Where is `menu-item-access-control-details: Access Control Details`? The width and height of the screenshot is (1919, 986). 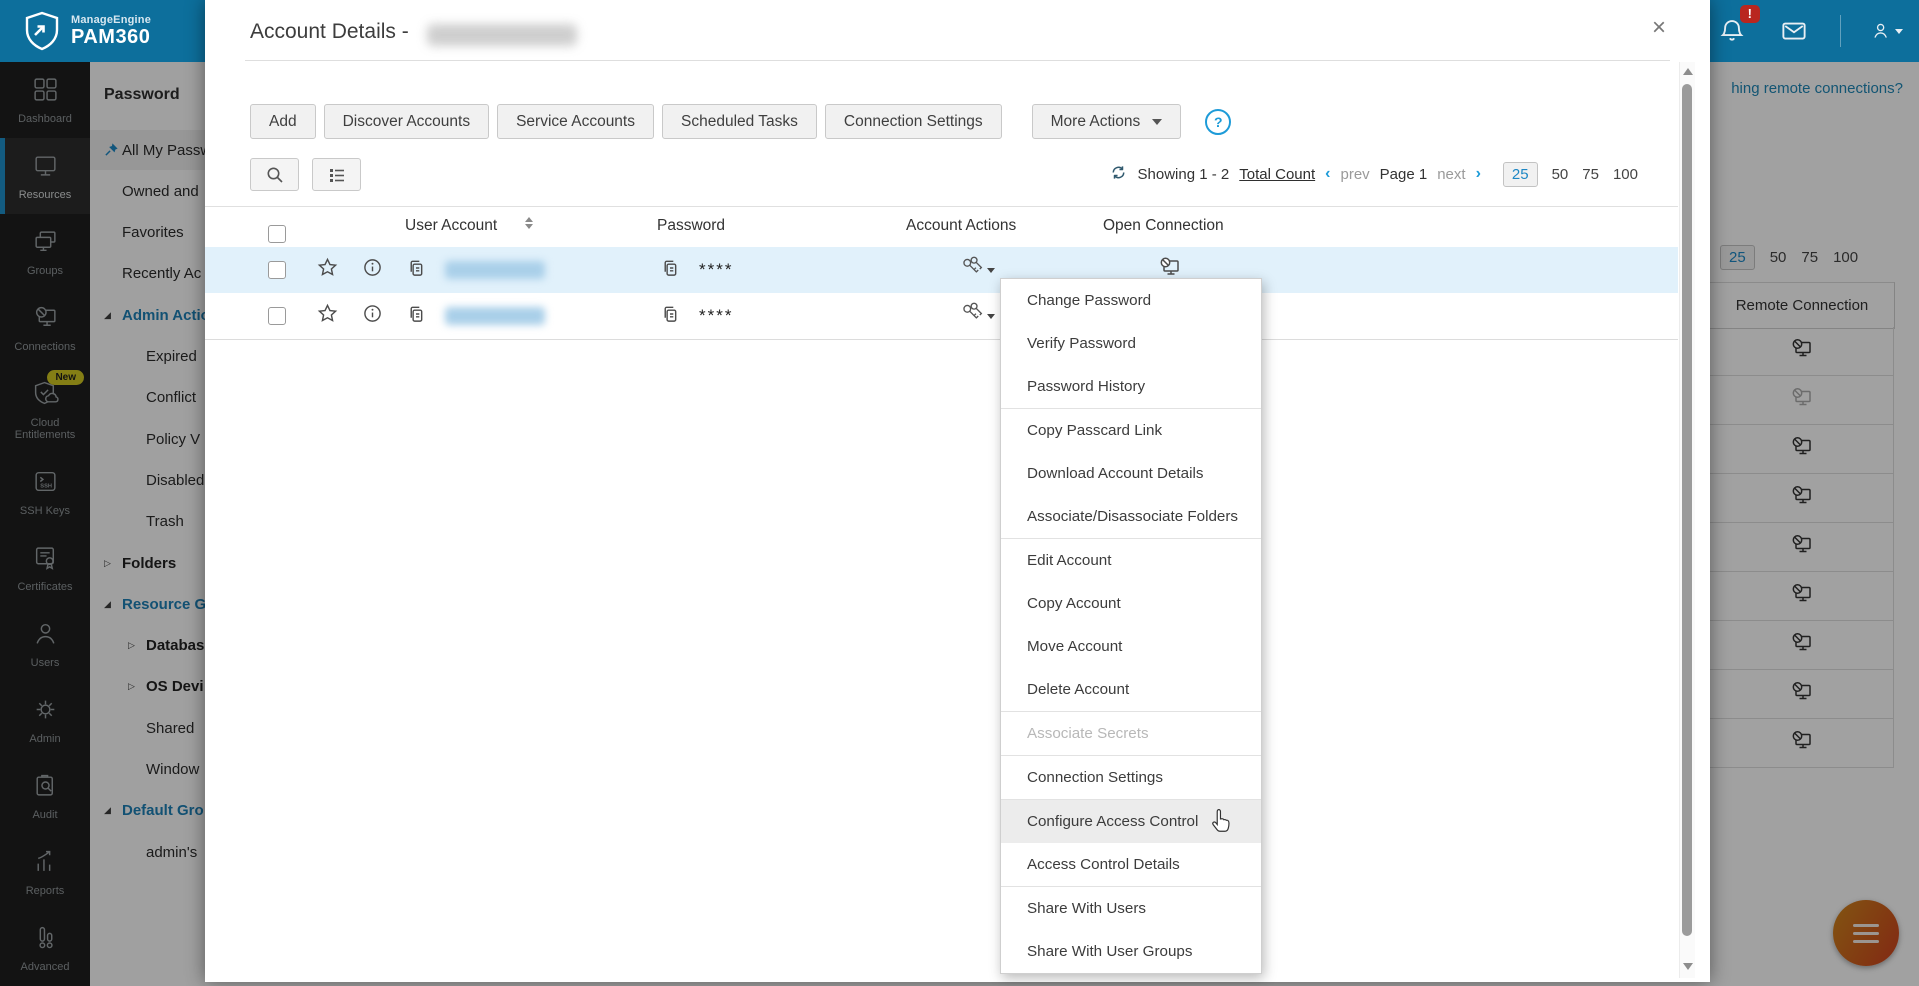
menu-item-access-control-details: Access Control Details is located at coordinates (1131, 864).